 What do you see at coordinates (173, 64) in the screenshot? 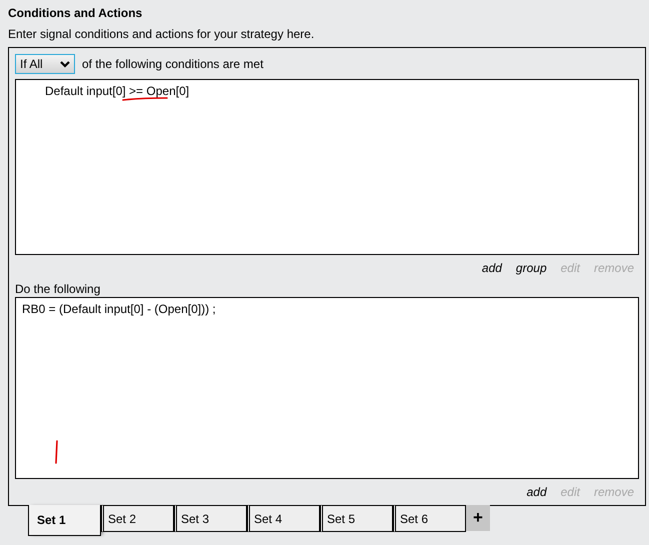
I see `condition-label: of the following conditions are met` at bounding box center [173, 64].